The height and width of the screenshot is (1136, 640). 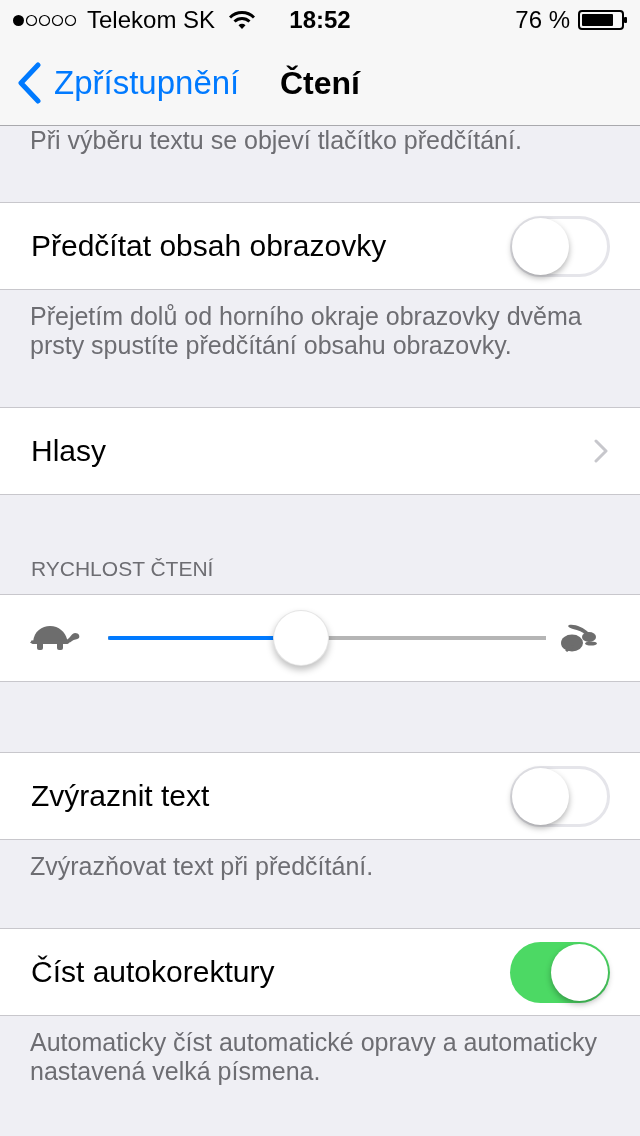 What do you see at coordinates (601, 451) in the screenshot?
I see `chevron-right-icon` at bounding box center [601, 451].